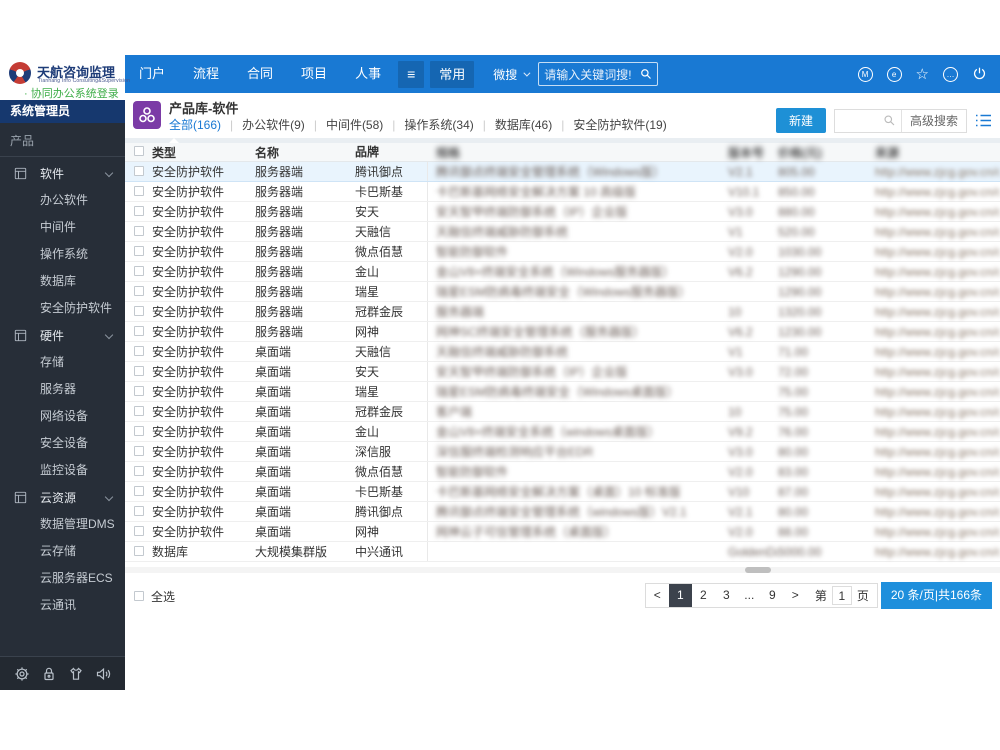 Image resolution: width=1000 pixels, height=750 pixels. Describe the element at coordinates (260, 74) in the screenshot. I see `nav-item-3: 合同` at that location.